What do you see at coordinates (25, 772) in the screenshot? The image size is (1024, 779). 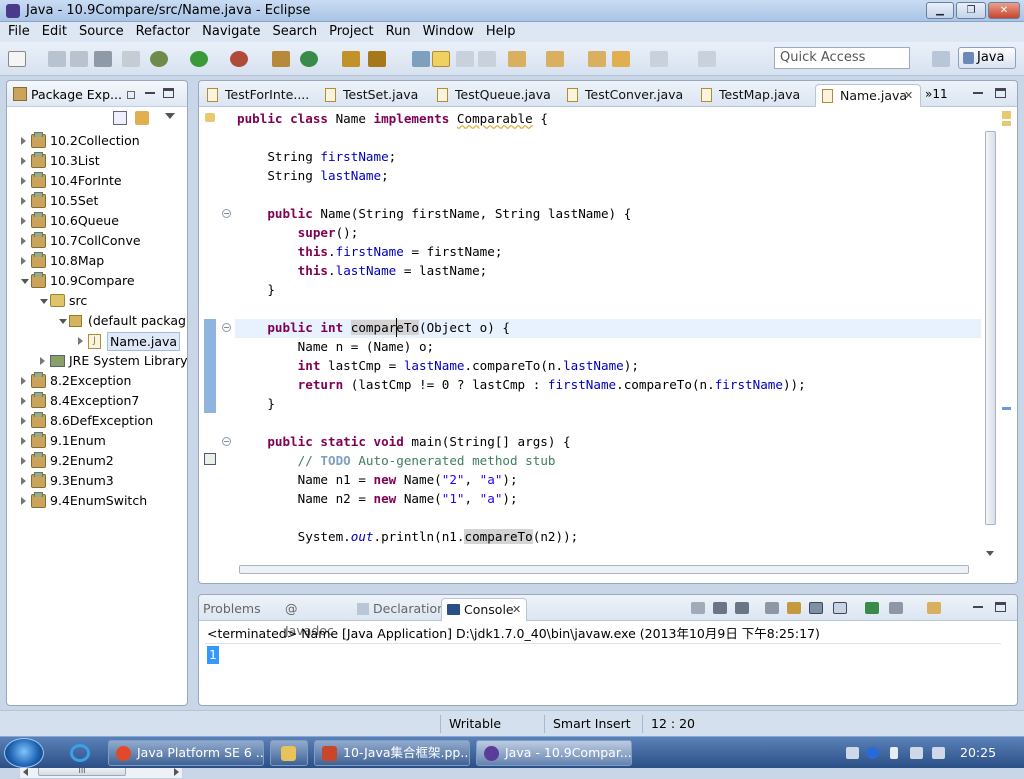 I see `scroll-left-icon` at bounding box center [25, 772].